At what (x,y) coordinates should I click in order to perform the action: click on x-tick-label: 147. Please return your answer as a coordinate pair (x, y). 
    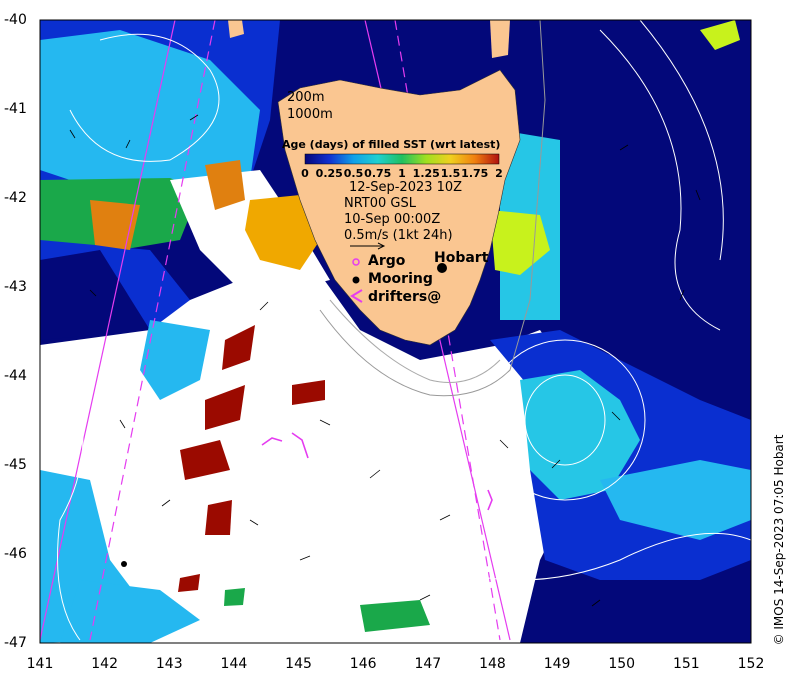
    Looking at the image, I should click on (428, 664).